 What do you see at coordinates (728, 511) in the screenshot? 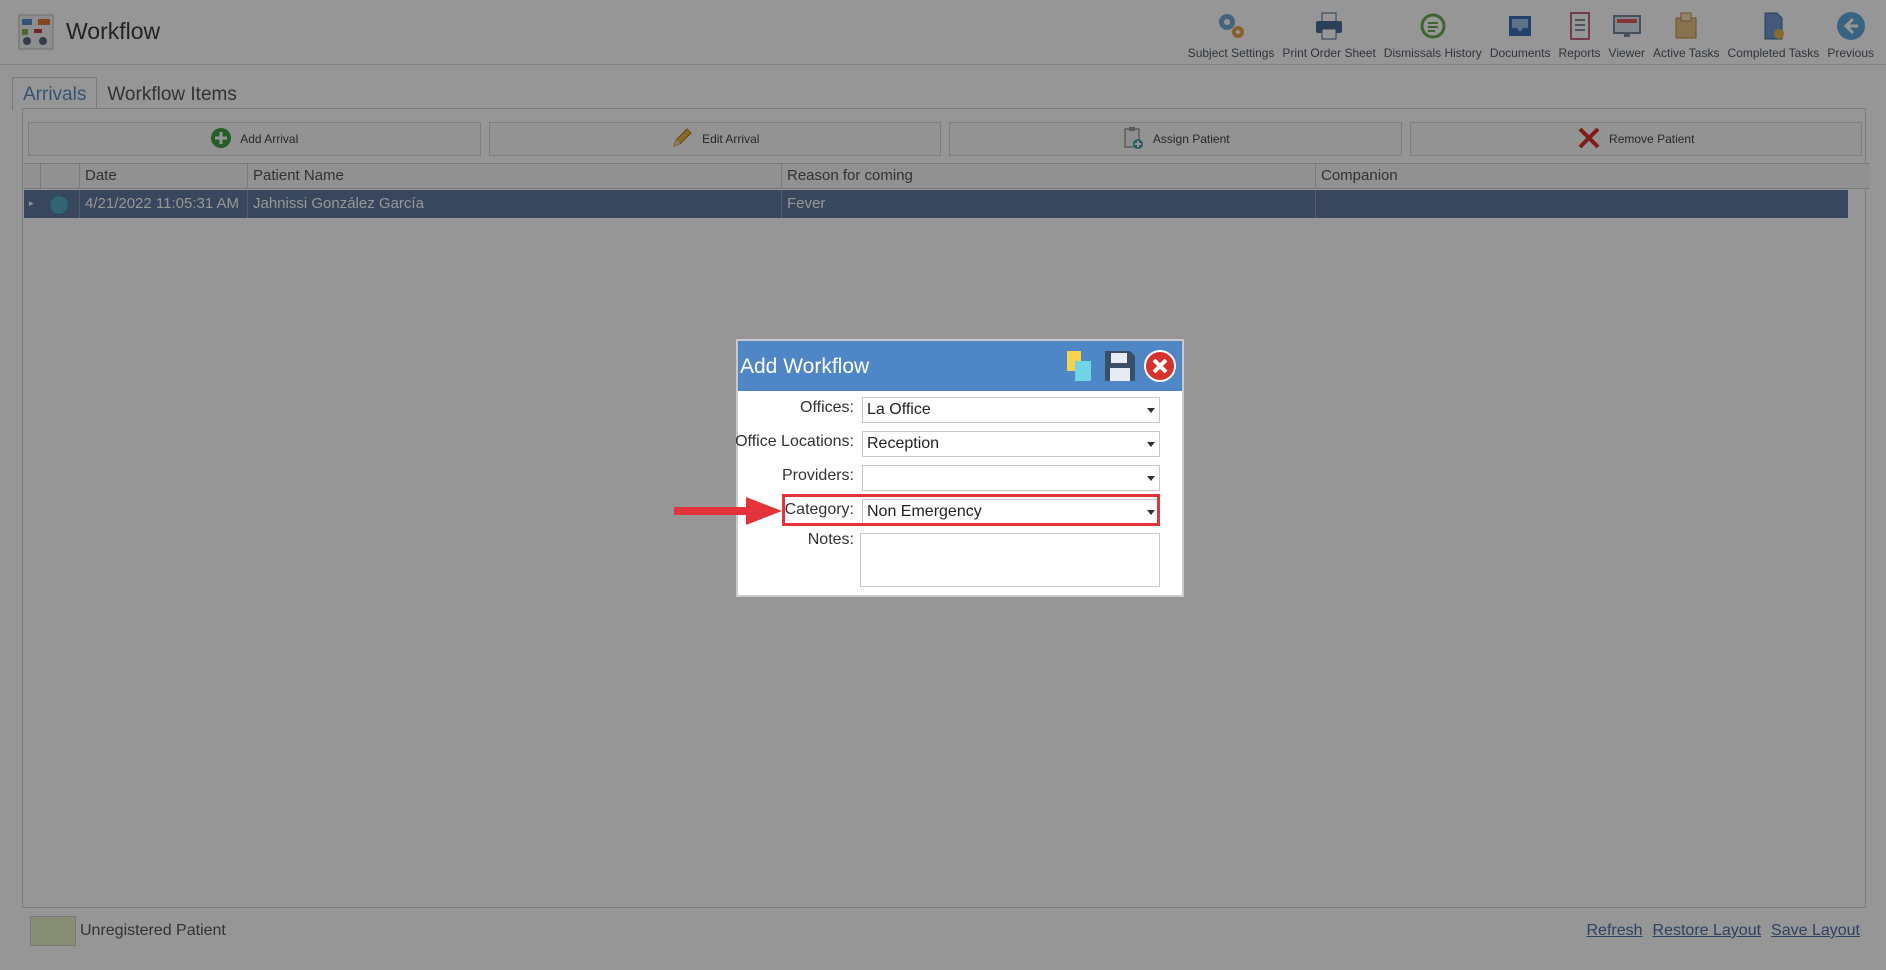
I see `red-arrow-icon` at bounding box center [728, 511].